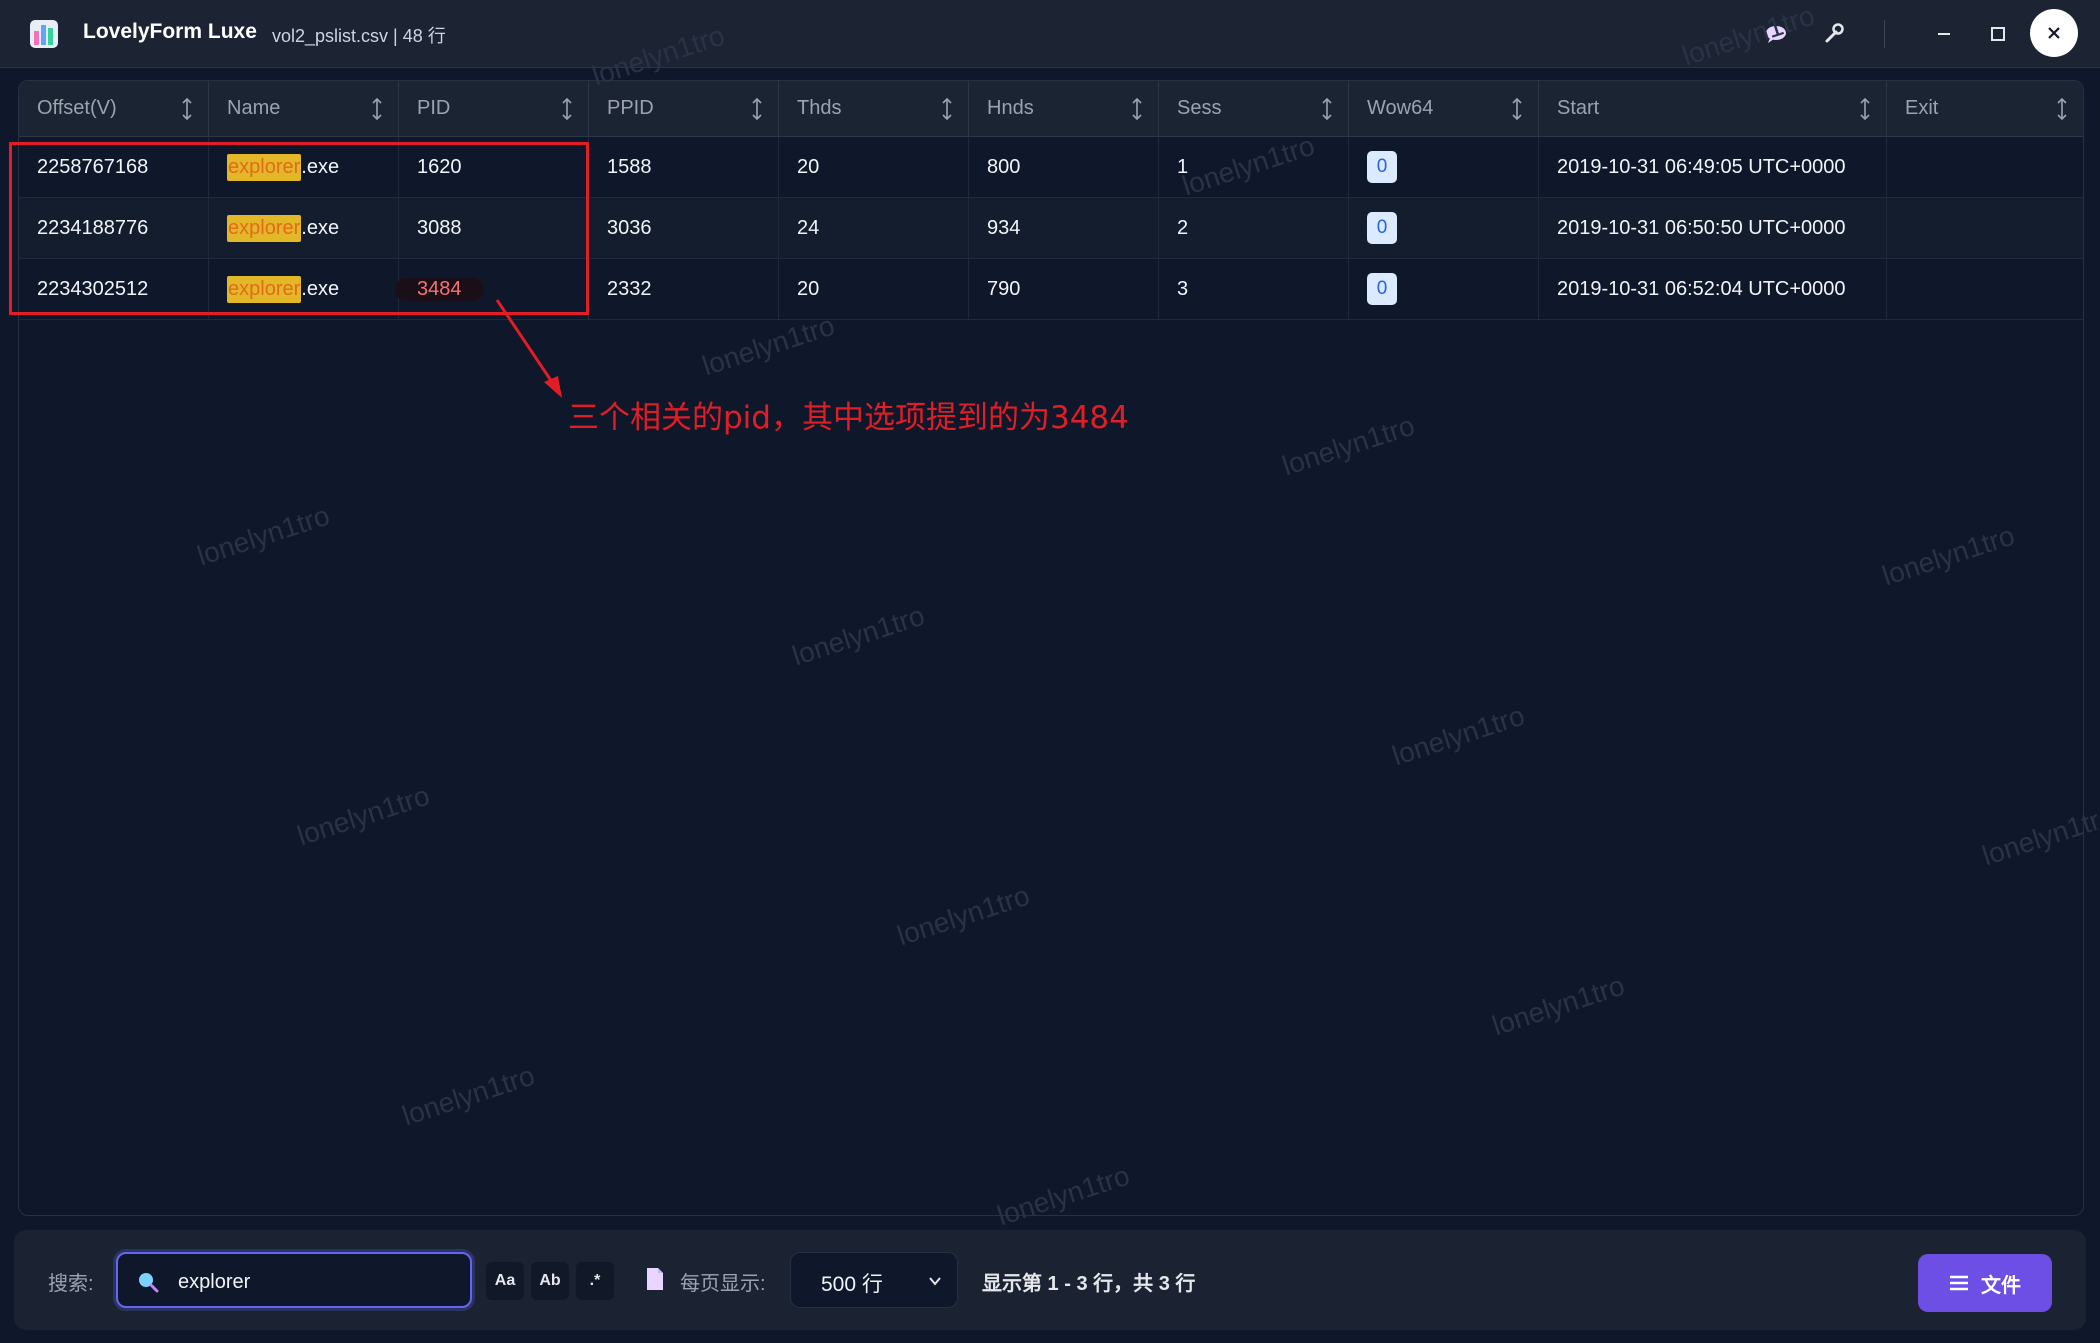  Describe the element at coordinates (1004, 288) in the screenshot. I see `cell-value: 790` at that location.